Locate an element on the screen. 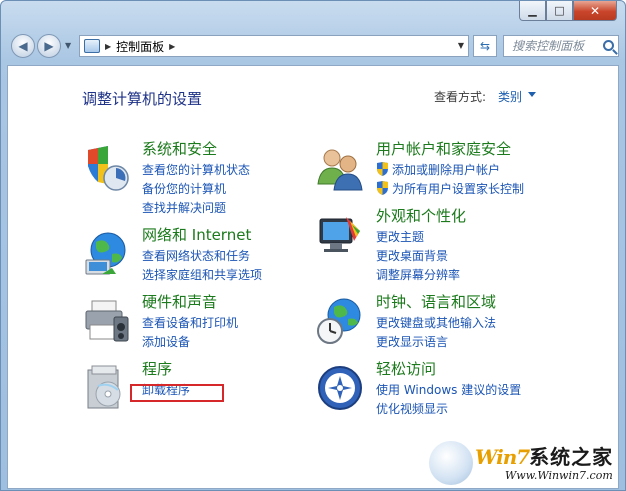 The width and height of the screenshot is (626, 491). refresh-button: ⇆ is located at coordinates (485, 46).